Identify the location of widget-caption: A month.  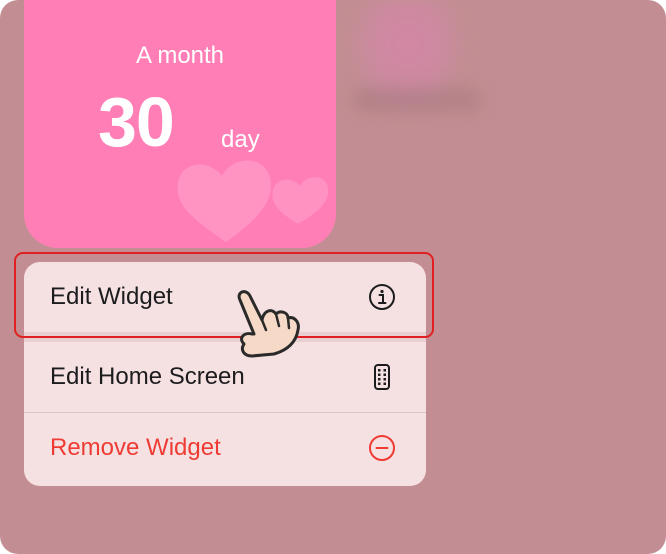
(180, 55).